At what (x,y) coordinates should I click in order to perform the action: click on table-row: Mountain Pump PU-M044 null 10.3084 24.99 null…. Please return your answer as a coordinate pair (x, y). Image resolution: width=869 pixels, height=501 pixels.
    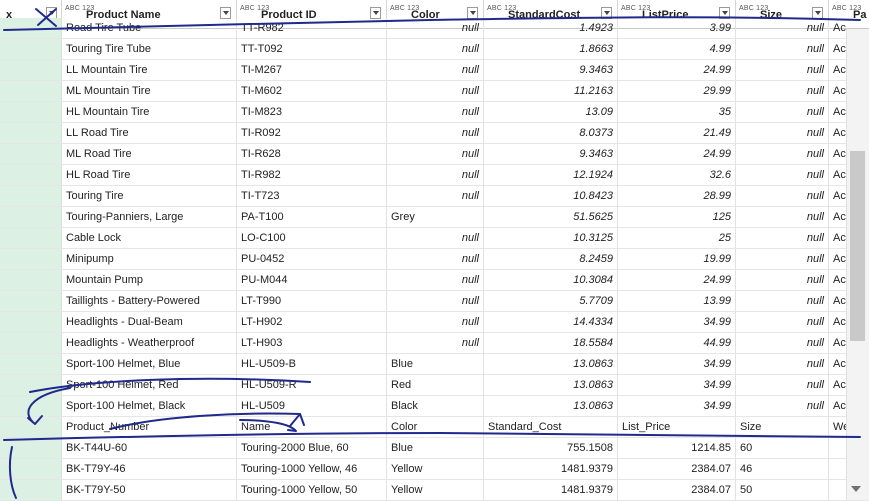
    Looking at the image, I should click on (434, 280).